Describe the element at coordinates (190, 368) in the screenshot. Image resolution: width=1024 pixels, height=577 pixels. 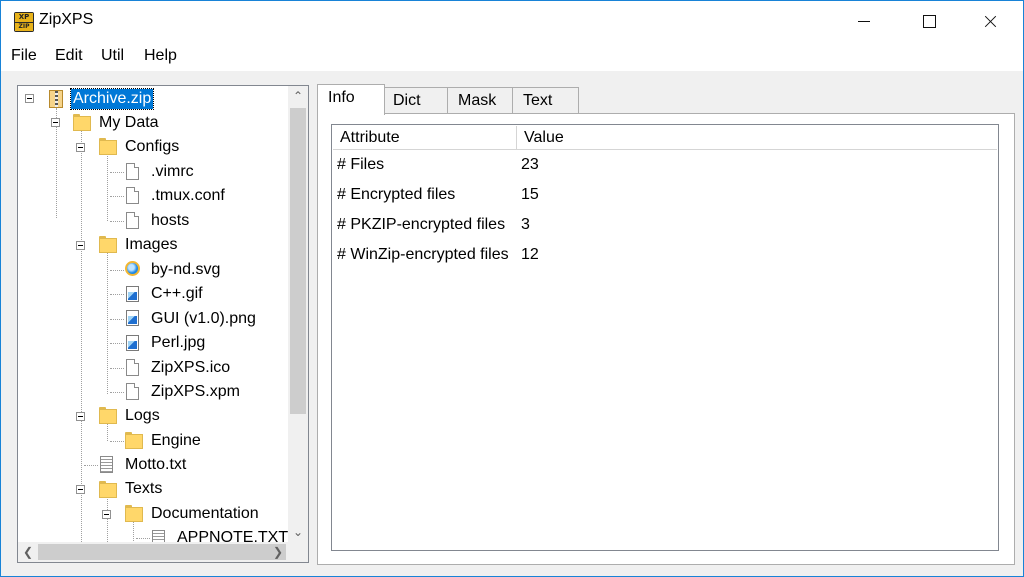
I see `tree-node-zipxps-ico: ZipXPS.ico` at that location.